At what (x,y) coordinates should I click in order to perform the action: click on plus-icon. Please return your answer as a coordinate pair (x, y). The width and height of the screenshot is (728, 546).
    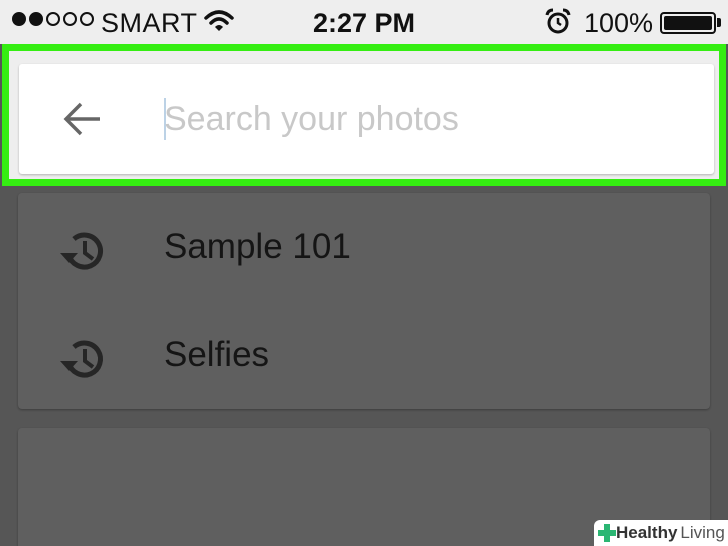
    Looking at the image, I should click on (607, 533).